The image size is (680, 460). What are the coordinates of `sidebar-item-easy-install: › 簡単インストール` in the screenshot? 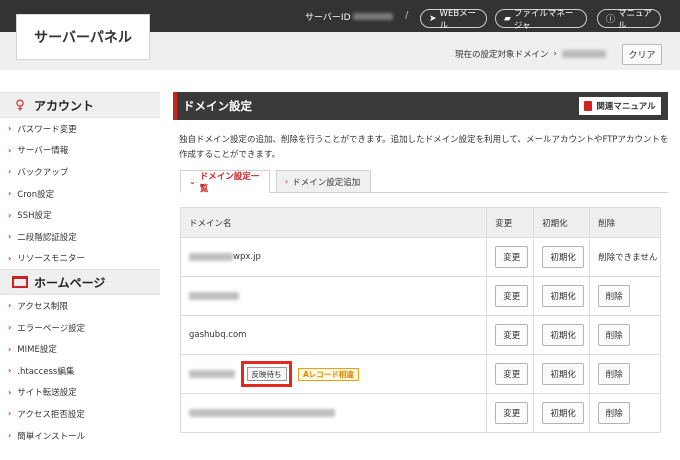 It's located at (80, 436).